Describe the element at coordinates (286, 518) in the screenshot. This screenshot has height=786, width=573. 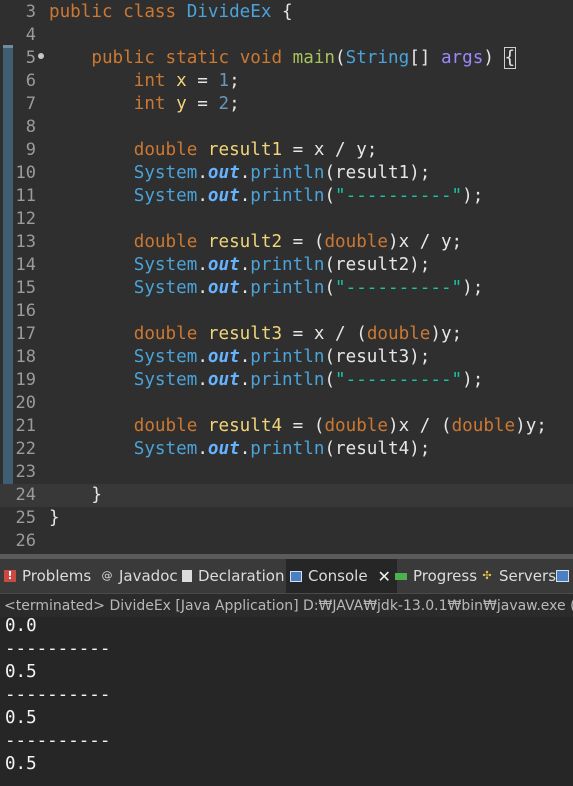
I see `code-line: 25}` at that location.